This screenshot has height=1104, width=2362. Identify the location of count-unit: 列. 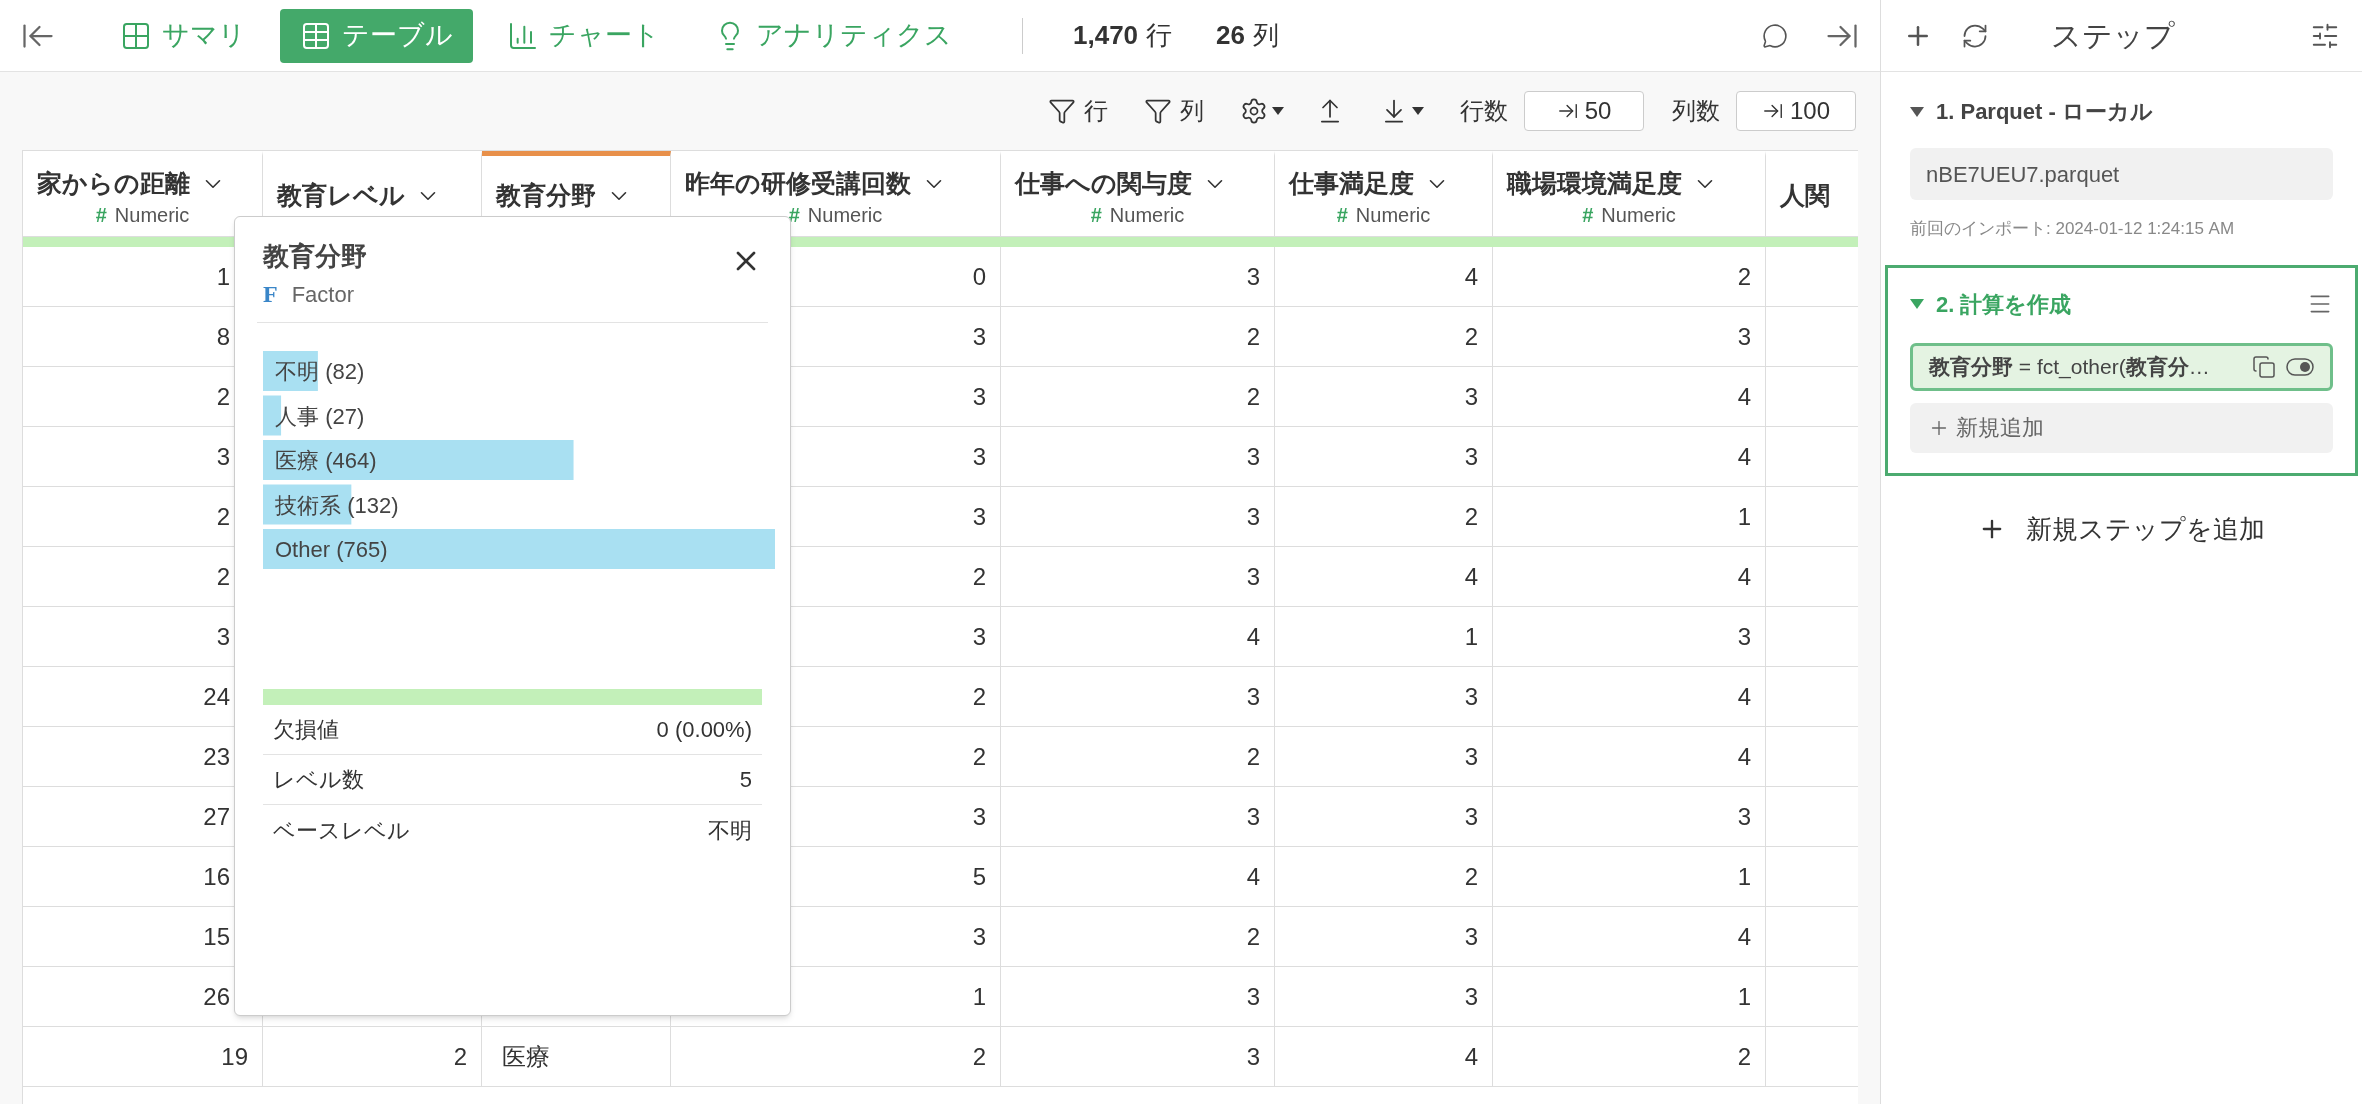
(1266, 35).